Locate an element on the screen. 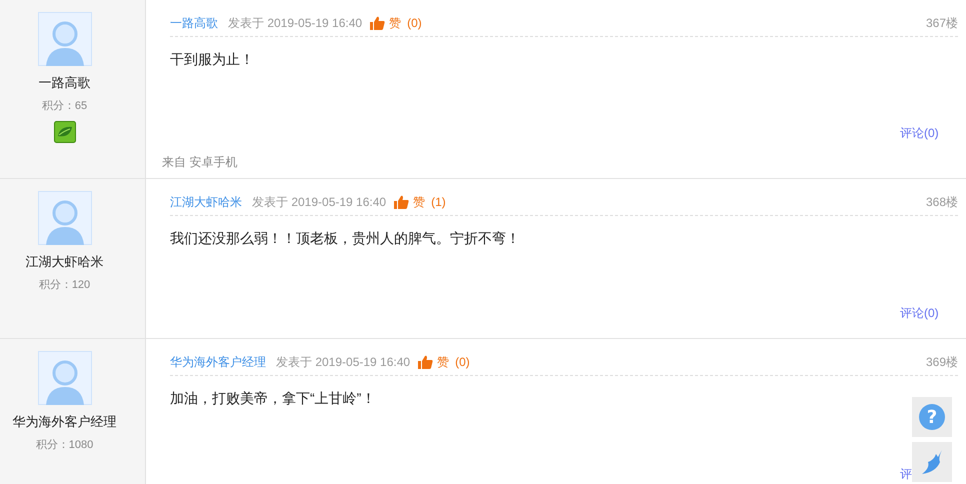 This screenshot has height=484, width=966. author-link: 江湖大虾哈米 is located at coordinates (206, 202).